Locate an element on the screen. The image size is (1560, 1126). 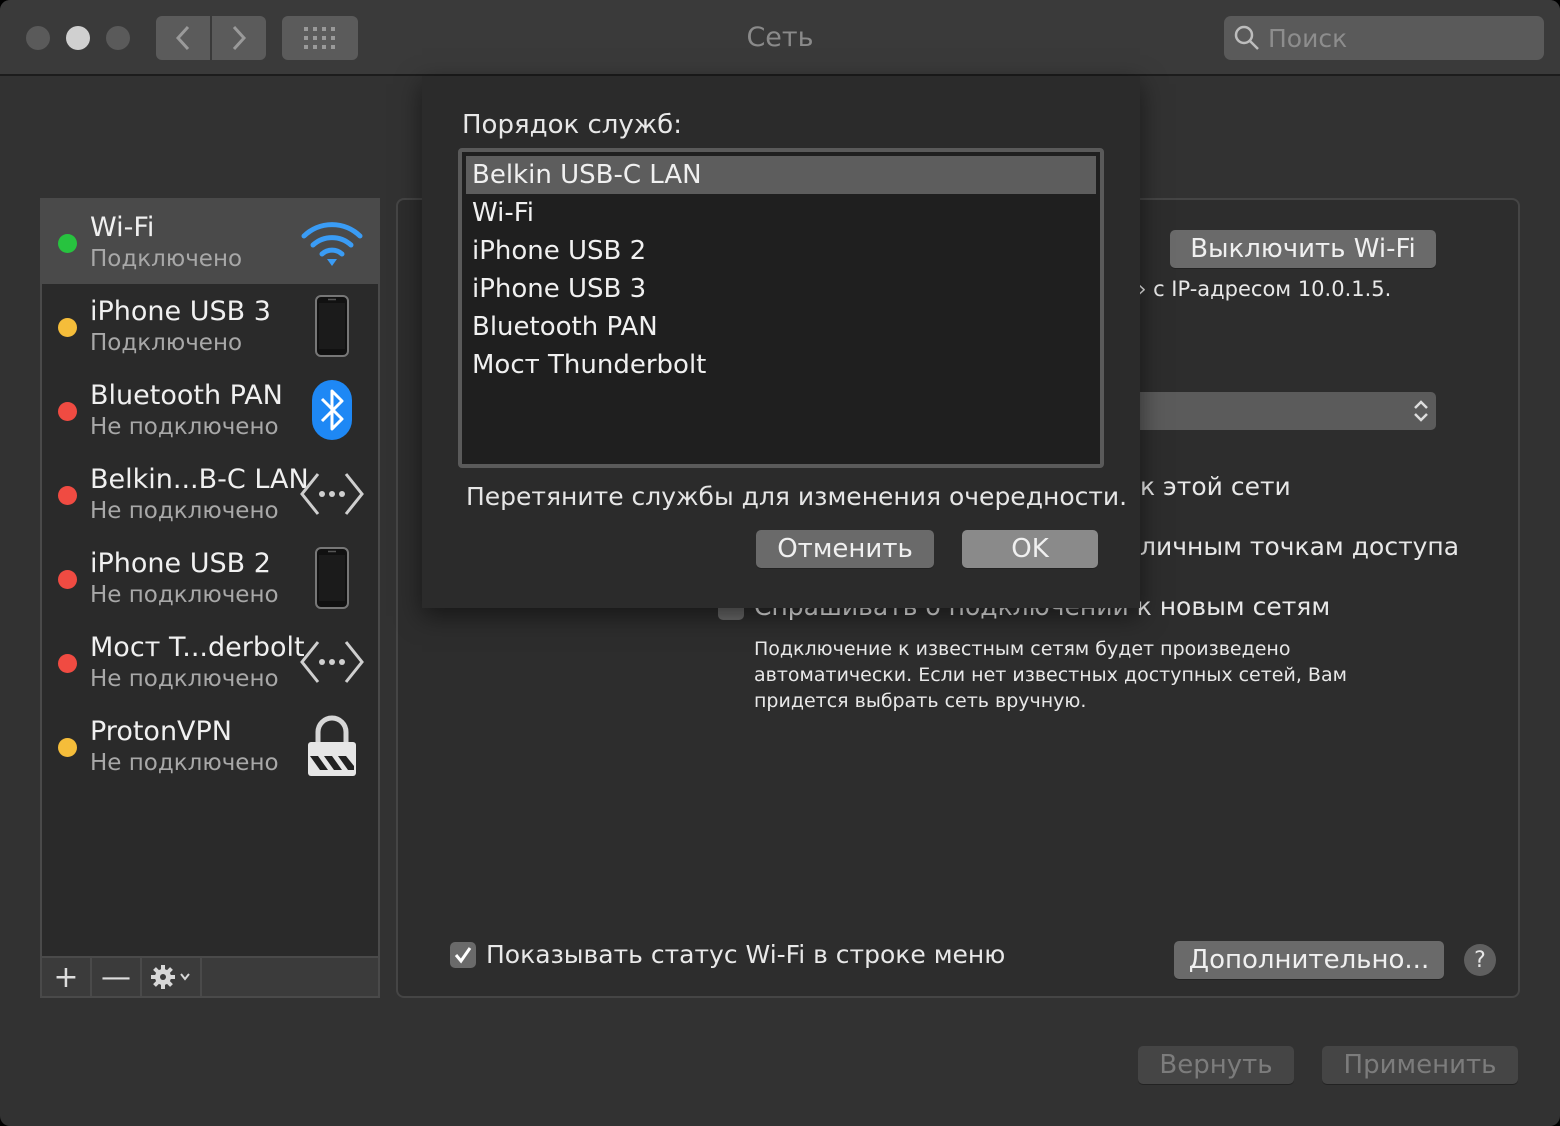
sheet-title: Порядок служб: is located at coordinates (572, 125).